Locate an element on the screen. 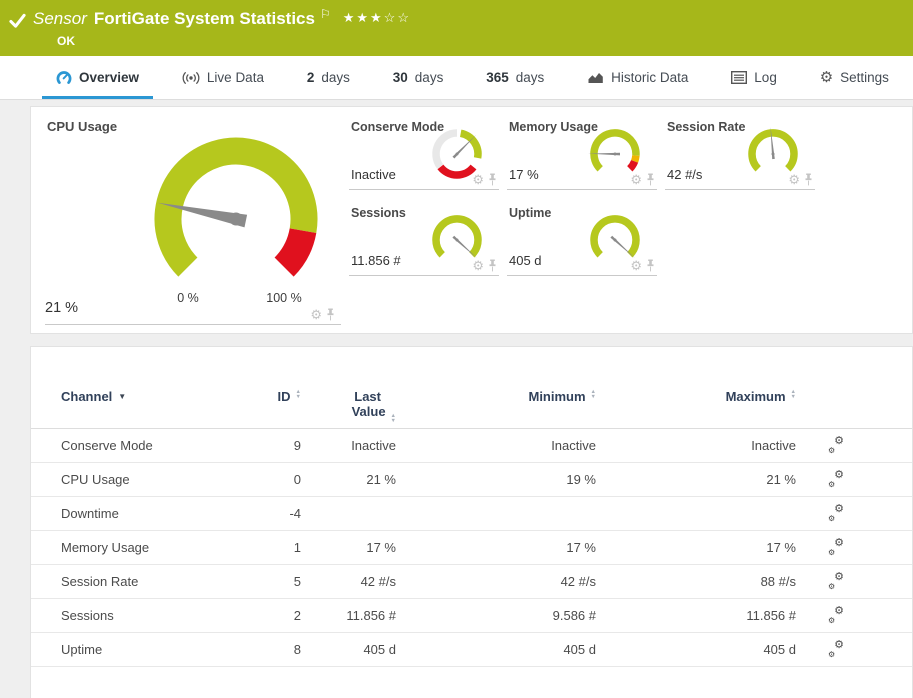 Image resolution: width=913 pixels, height=698 pixels. column-header-channel: Channel ▼ is located at coordinates (151, 408).